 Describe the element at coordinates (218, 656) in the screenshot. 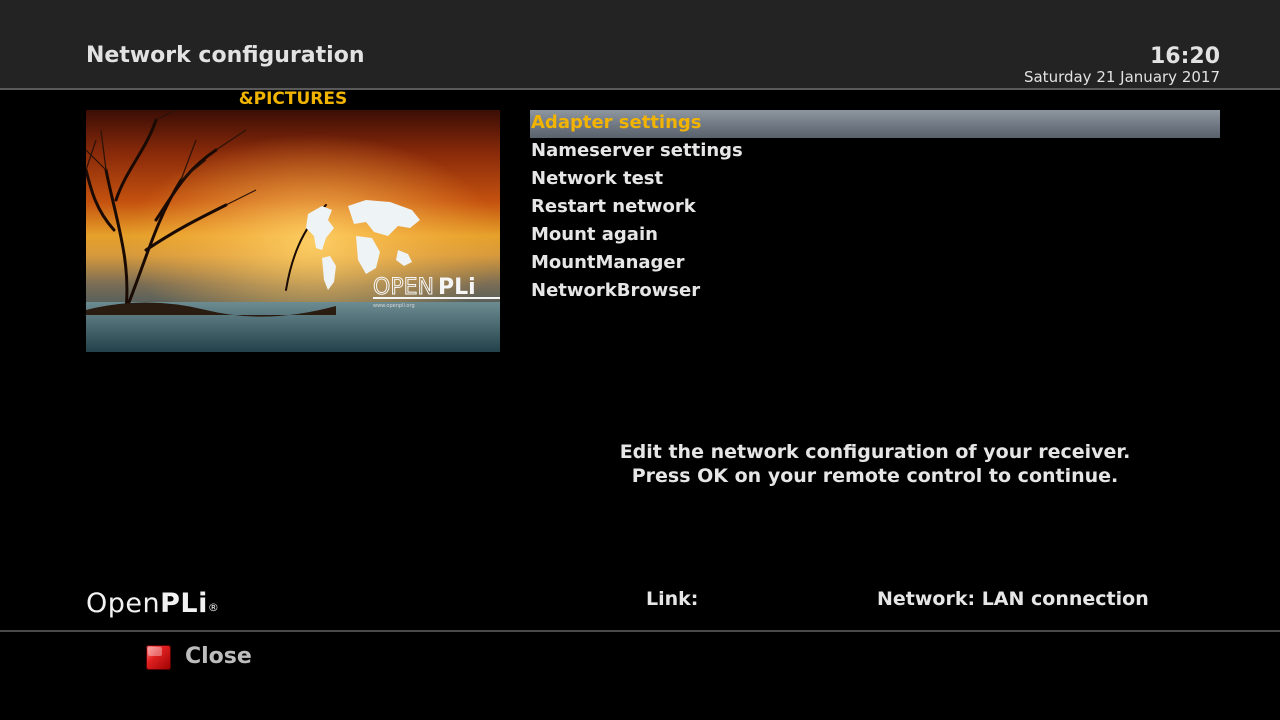

I see `close-button: Close` at that location.